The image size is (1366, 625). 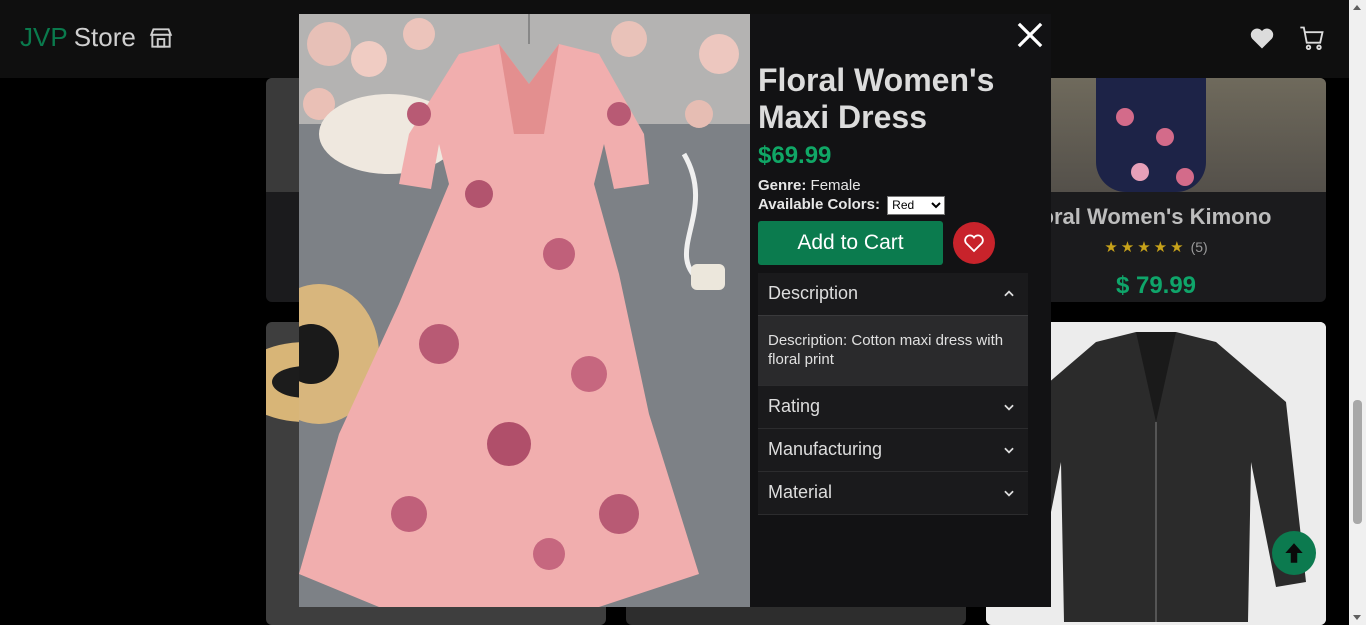 I want to click on close-icon, so click(x=1030, y=35).